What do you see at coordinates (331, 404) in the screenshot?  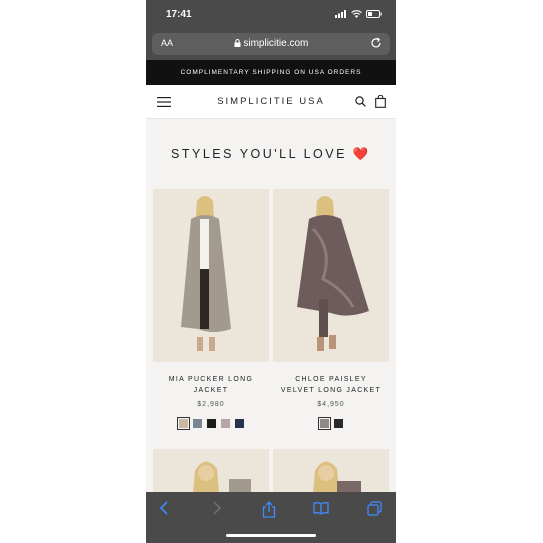 I see `product-price: $4,950` at bounding box center [331, 404].